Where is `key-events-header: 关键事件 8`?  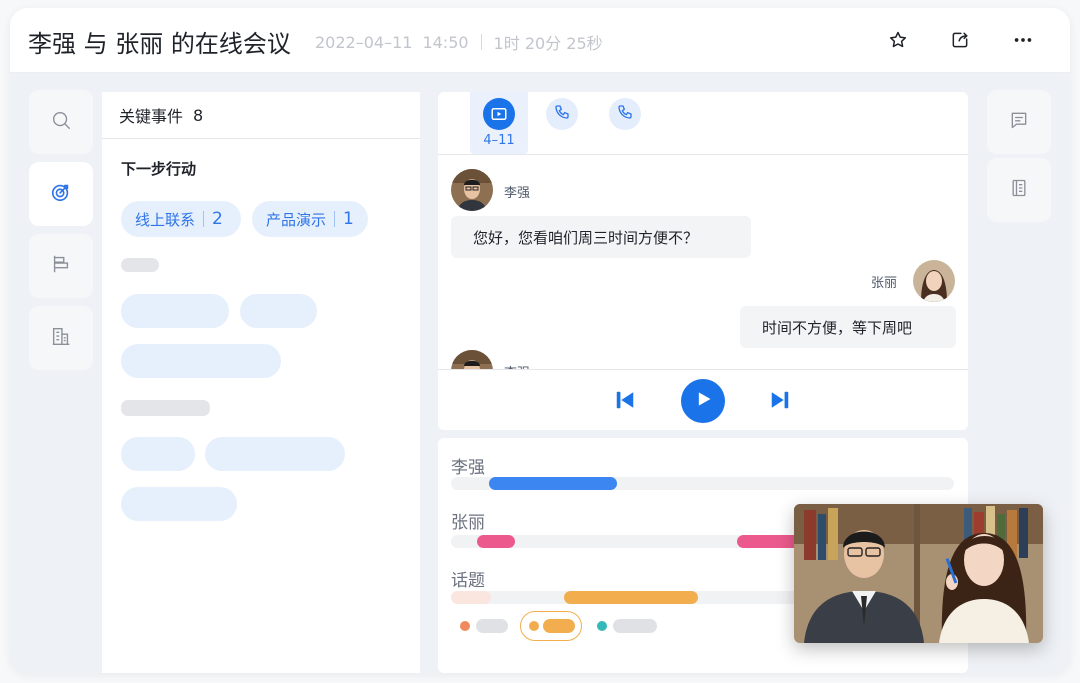 key-events-header: 关键事件 8 is located at coordinates (261, 115).